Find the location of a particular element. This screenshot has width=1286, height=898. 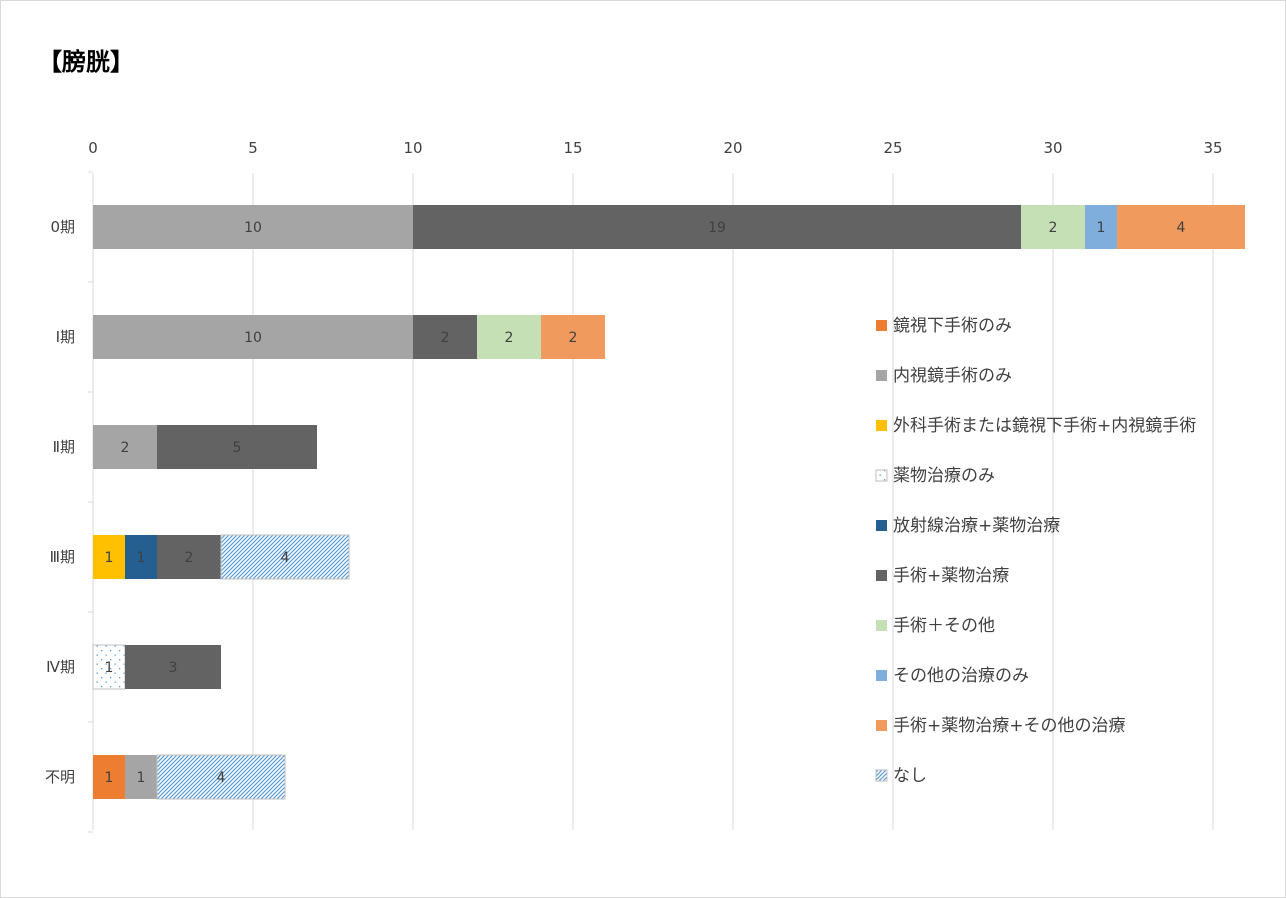

x-tick-label: 25 is located at coordinates (892, 148).